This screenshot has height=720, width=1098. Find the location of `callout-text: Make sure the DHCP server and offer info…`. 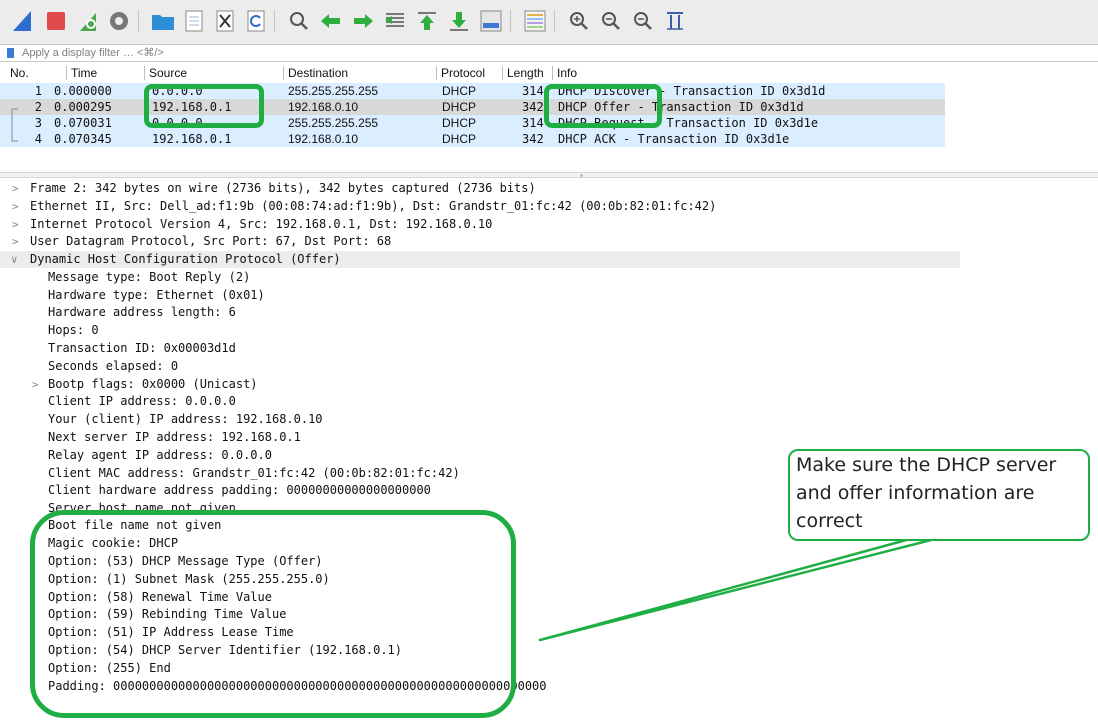

callout-text: Make sure the DHCP server and offer info… is located at coordinates (926, 493).